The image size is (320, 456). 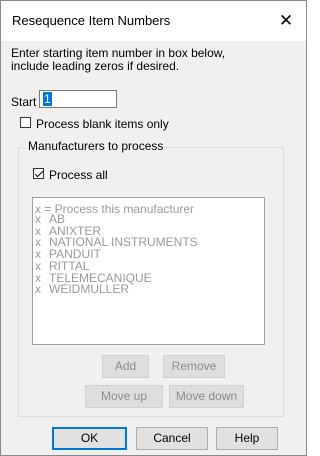 What do you see at coordinates (286, 21) in the screenshot?
I see `close-icon: ✕` at bounding box center [286, 21].